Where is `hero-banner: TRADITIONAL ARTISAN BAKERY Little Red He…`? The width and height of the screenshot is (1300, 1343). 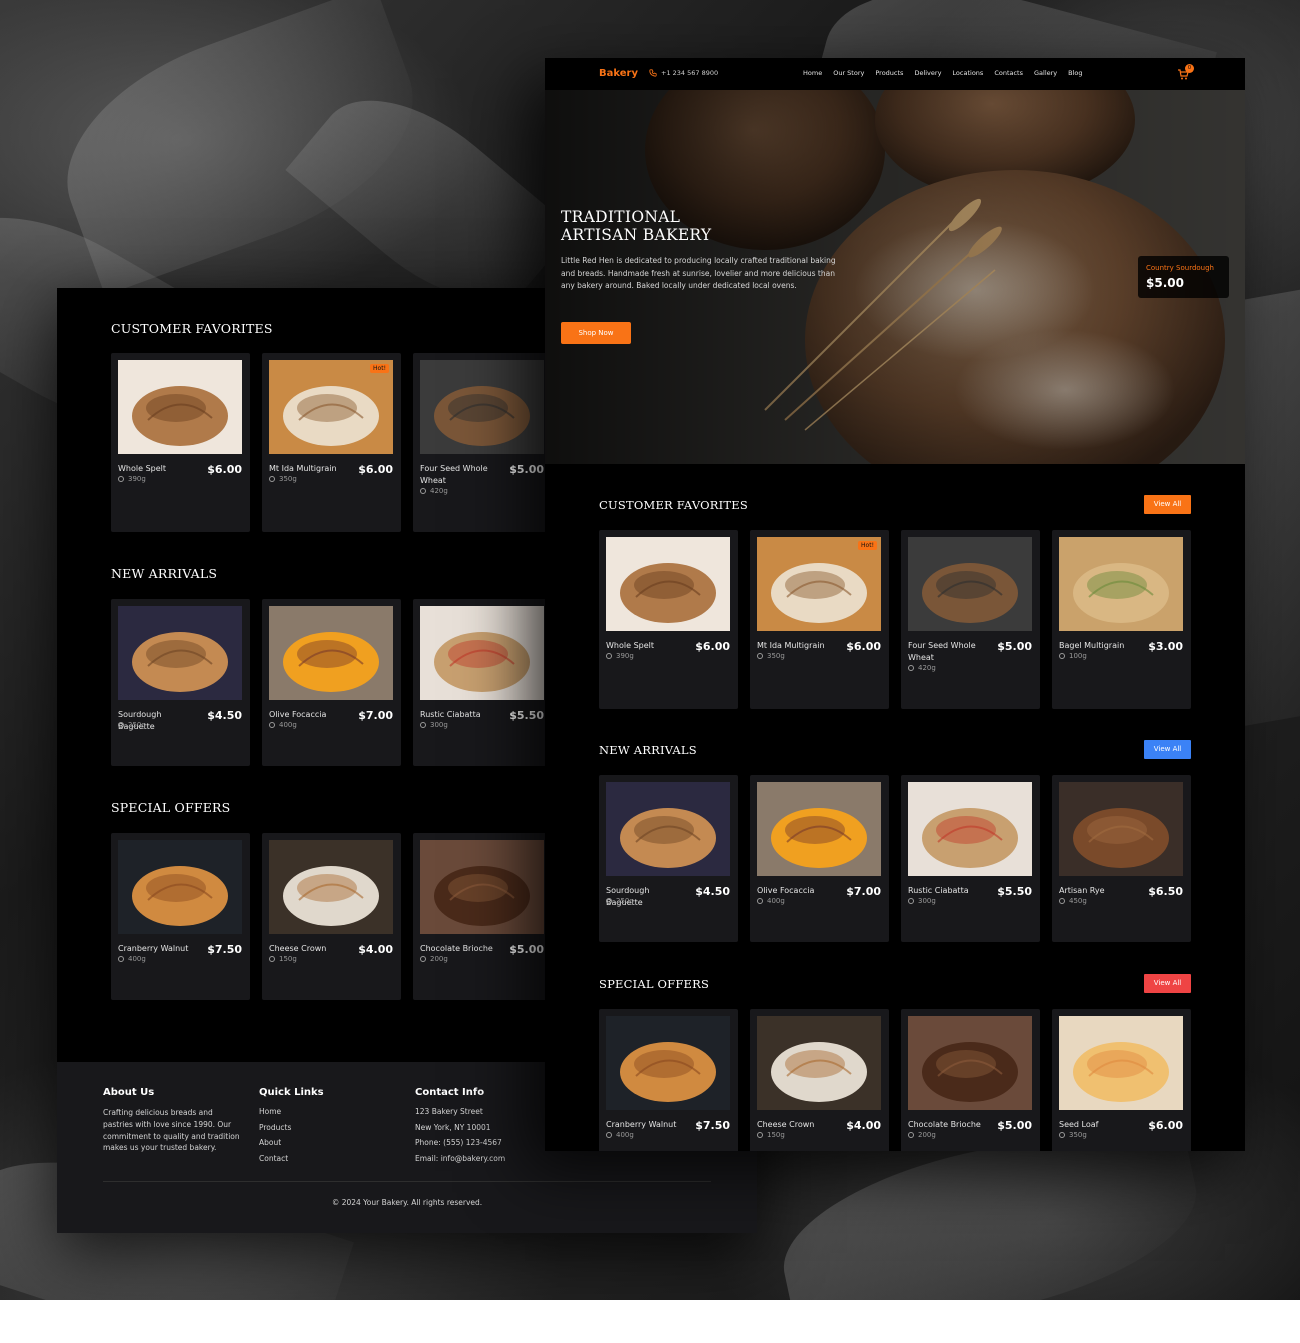
hero-banner: TRADITIONAL ARTISAN BAKERY Little Red He… is located at coordinates (895, 277).